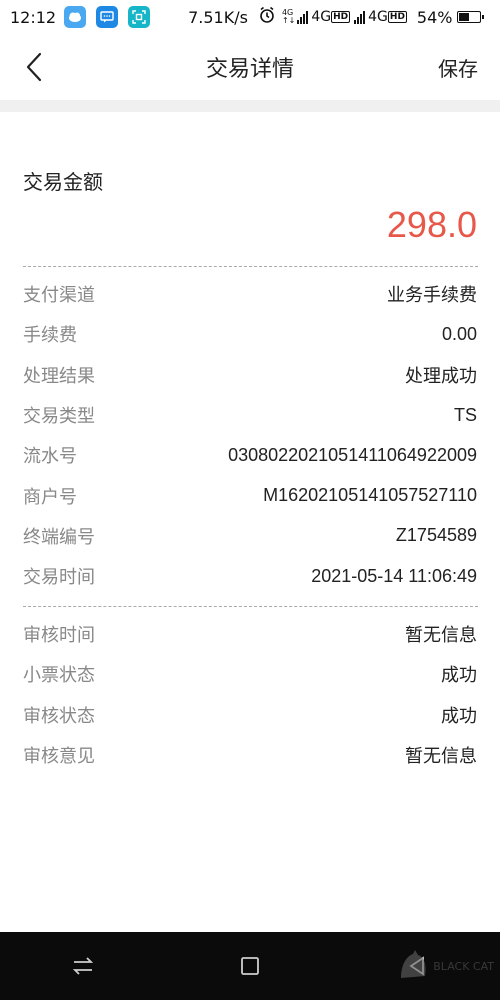 Image resolution: width=500 pixels, height=1000 pixels. I want to click on detail-value: M16202105141057527110, so click(370, 495).